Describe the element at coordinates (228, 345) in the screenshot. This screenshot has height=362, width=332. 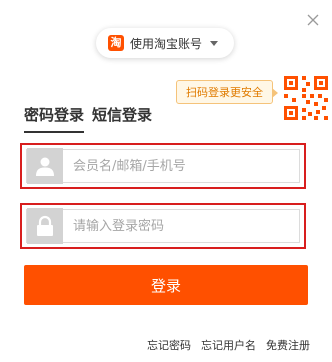
I see `forgot-username-link: 忘记用户名` at that location.